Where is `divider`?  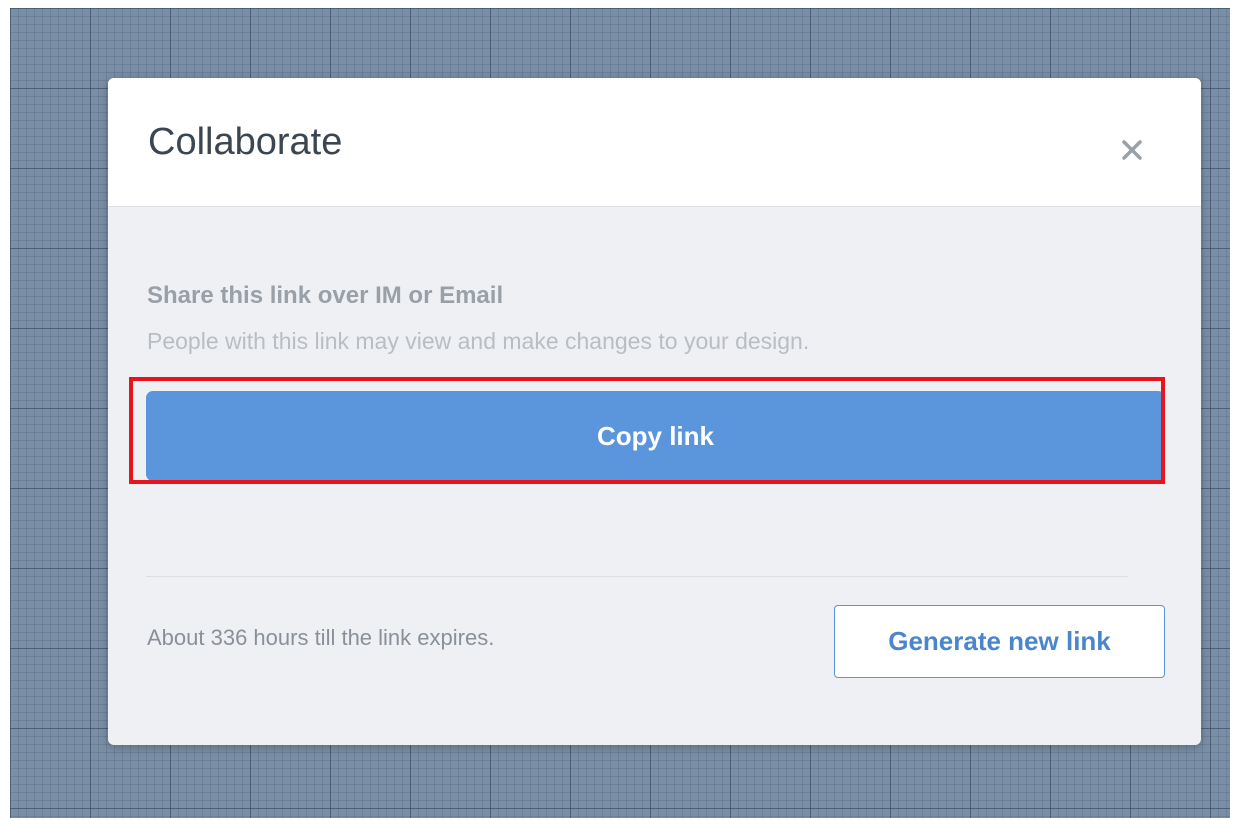
divider is located at coordinates (637, 576).